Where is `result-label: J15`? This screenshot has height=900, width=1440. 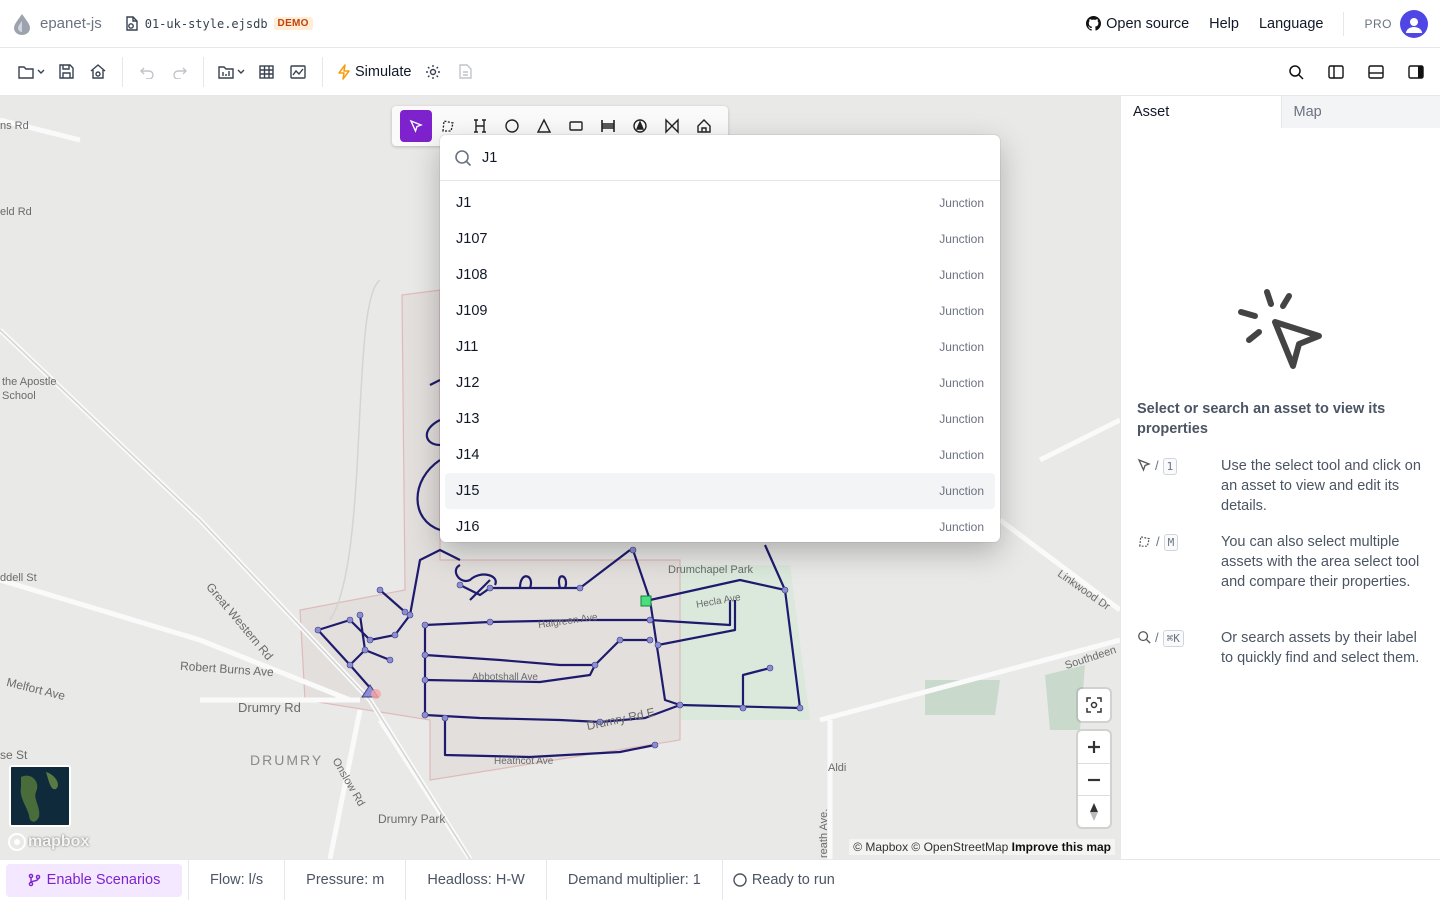 result-label: J15 is located at coordinates (468, 491).